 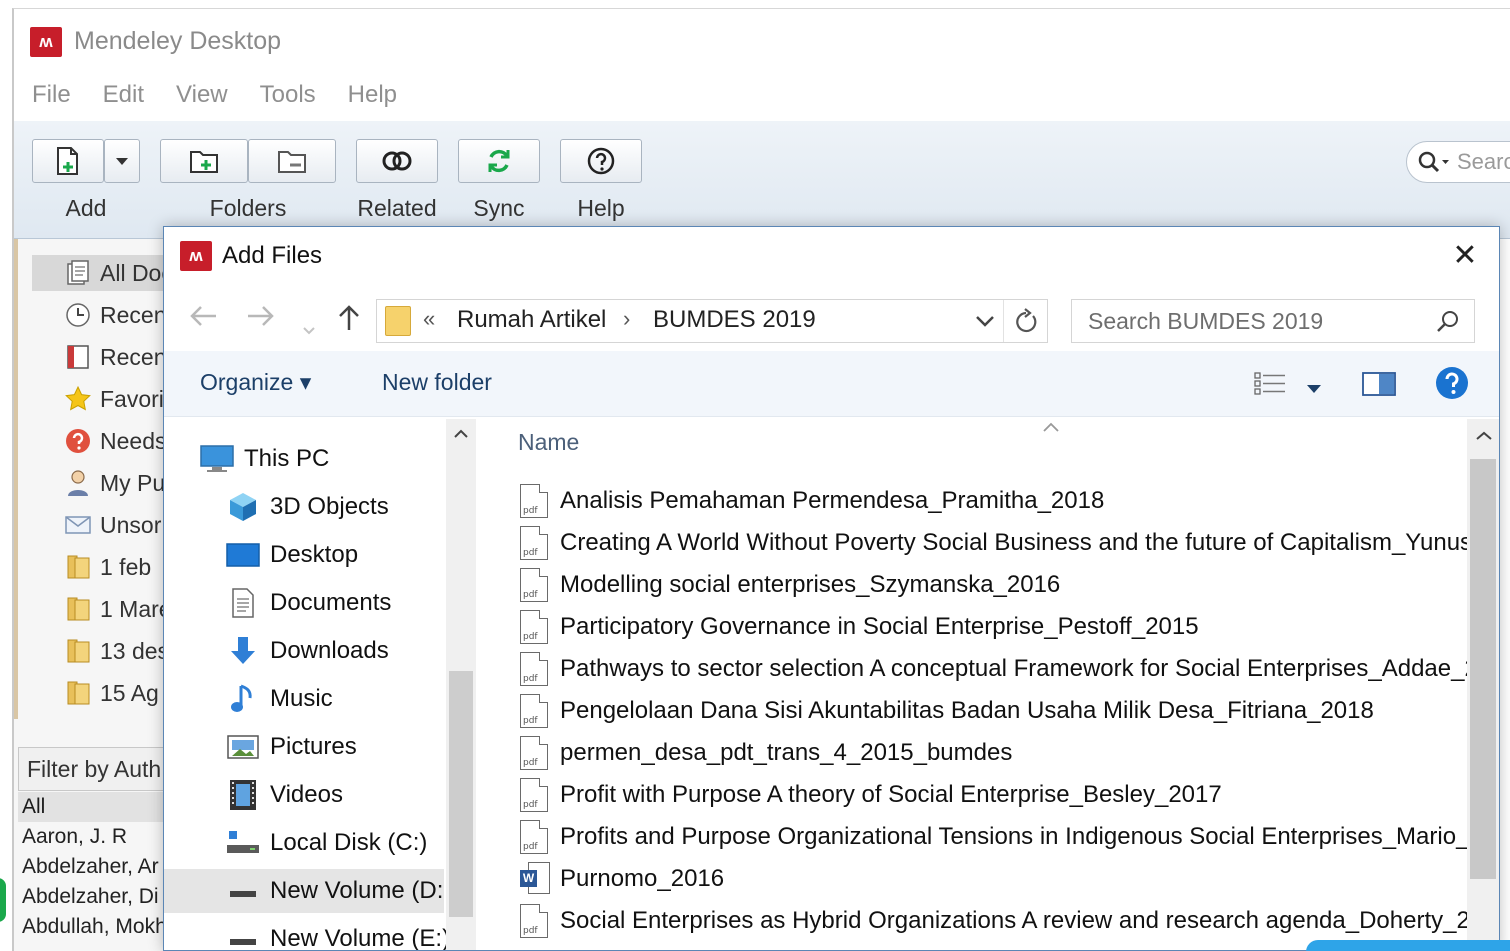 I want to click on drive-icon, so click(x=243, y=891).